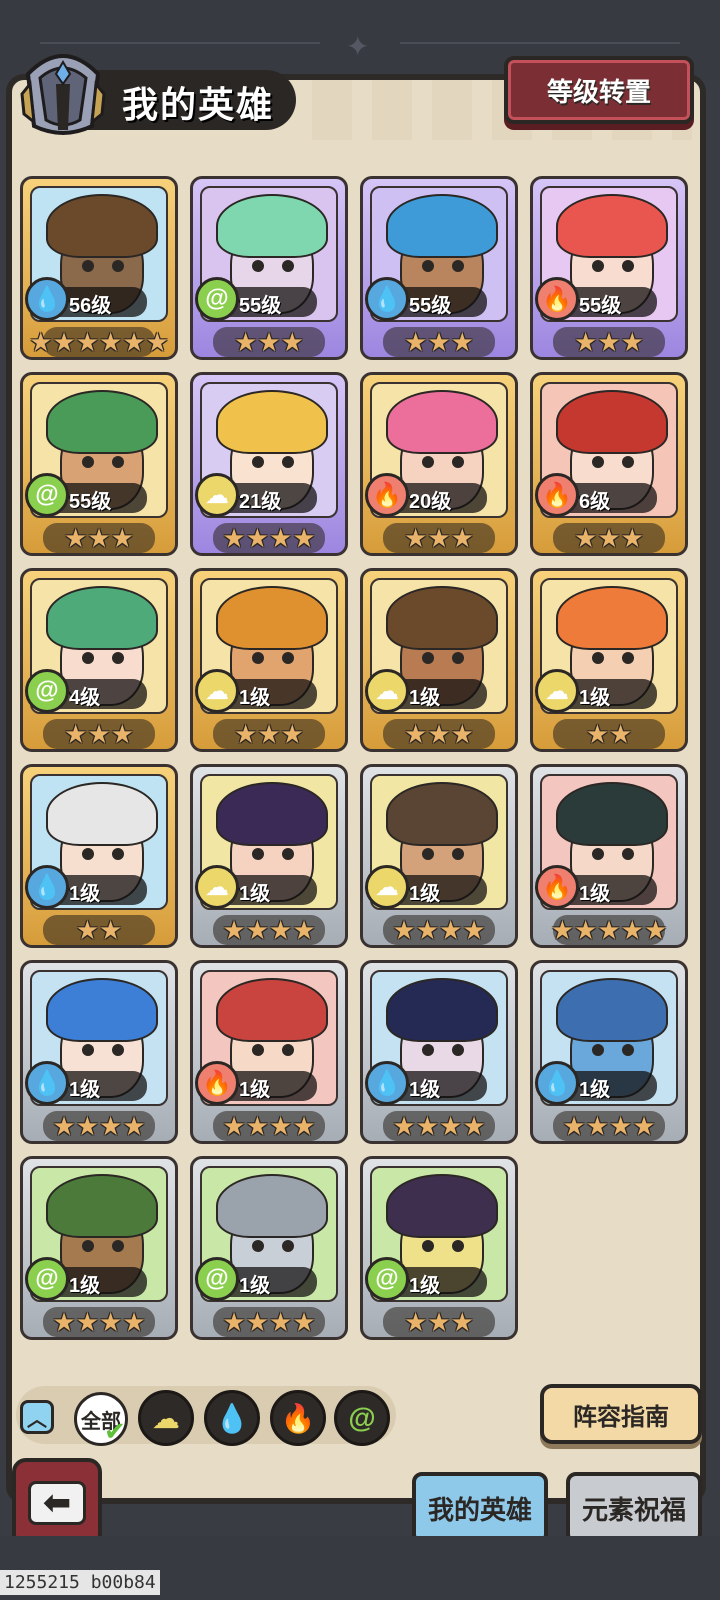 The image size is (720, 1600). What do you see at coordinates (439, 464) in the screenshot?
I see `hero-card: 🔥 20级 ★ ★ ★` at bounding box center [439, 464].